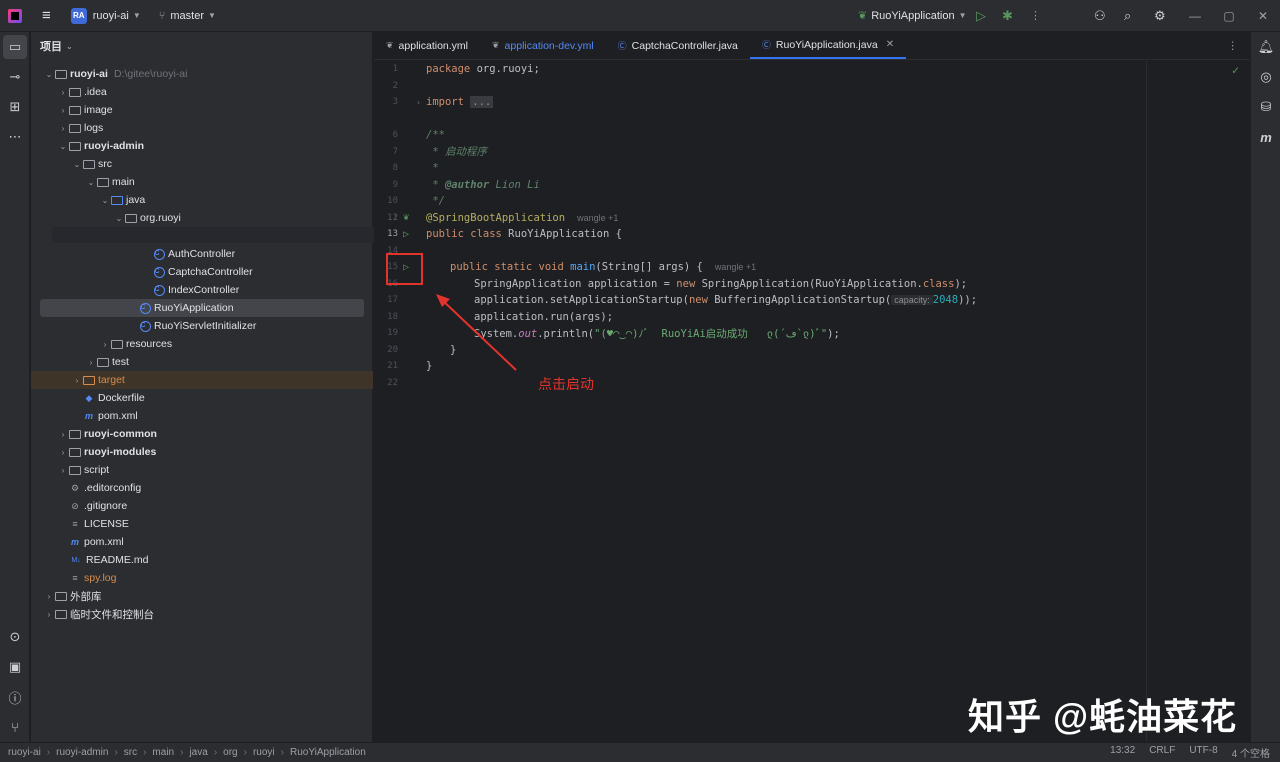 This screenshot has height=762, width=1280. Describe the element at coordinates (328, 752) in the screenshot. I see `breadcrumb-item: RuoYiApplication` at that location.